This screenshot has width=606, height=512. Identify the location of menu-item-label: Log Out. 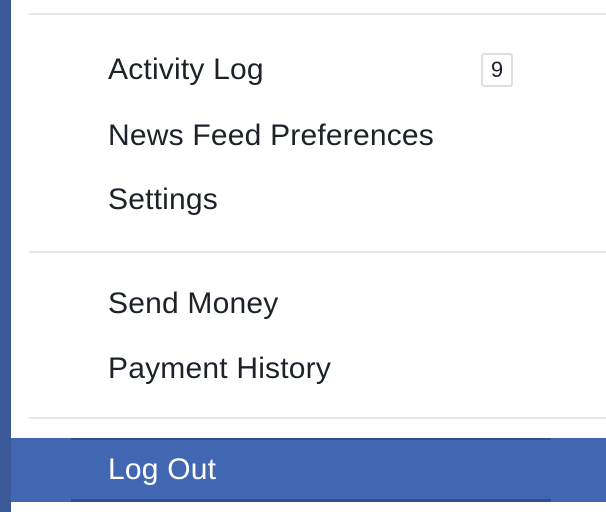
(162, 469).